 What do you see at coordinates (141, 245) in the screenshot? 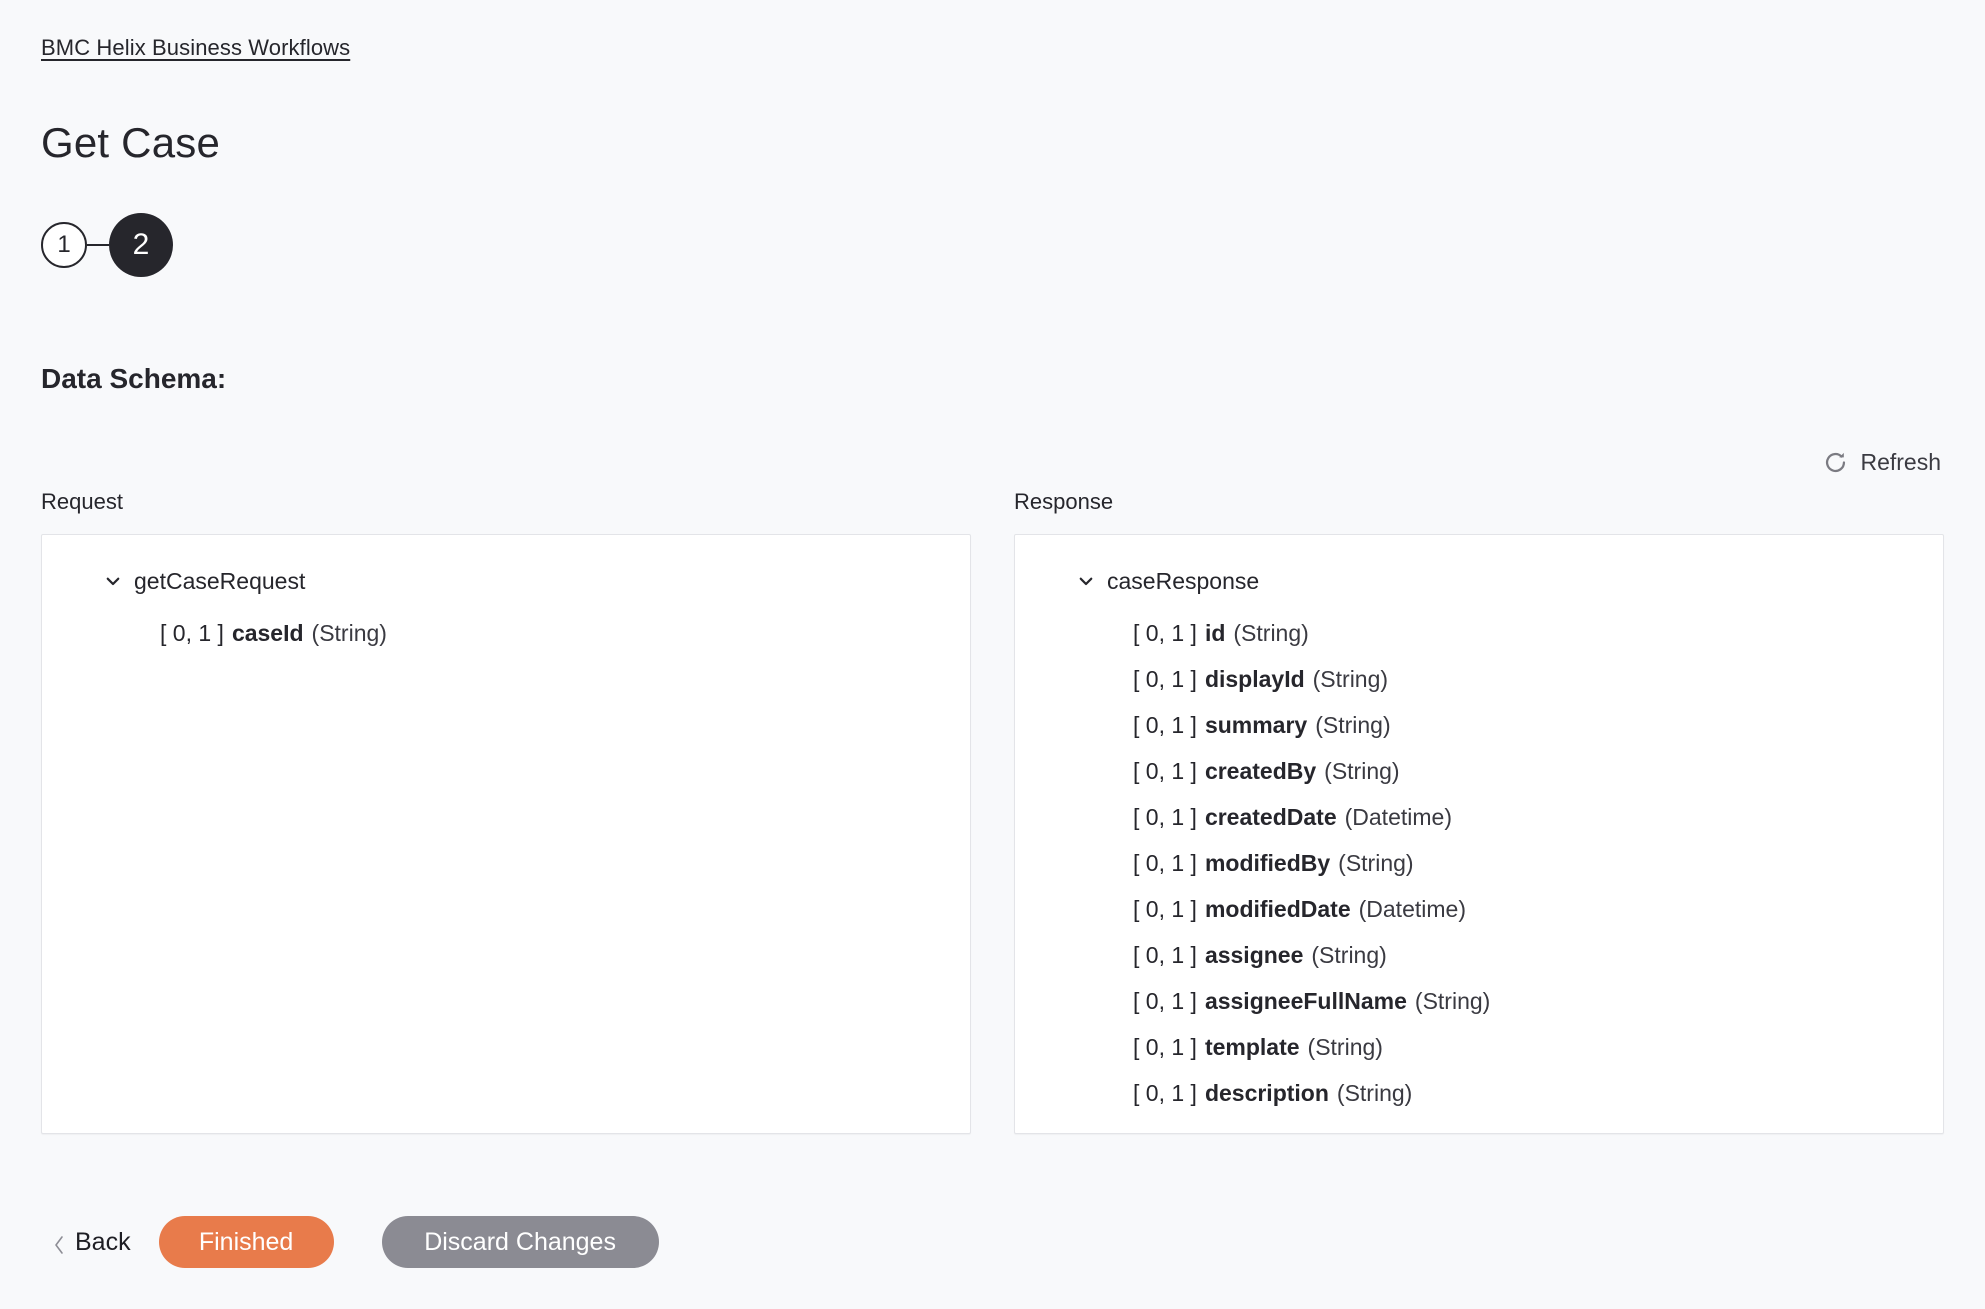
I see `stepper-step-2: 2` at bounding box center [141, 245].